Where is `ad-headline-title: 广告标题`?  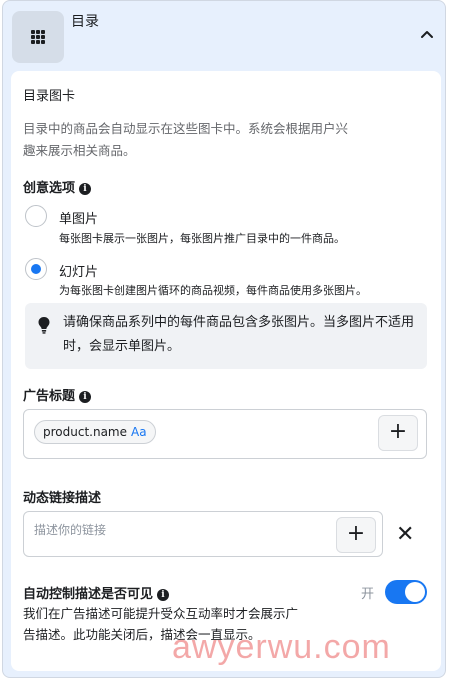 ad-headline-title: 广告标题 is located at coordinates (49, 396).